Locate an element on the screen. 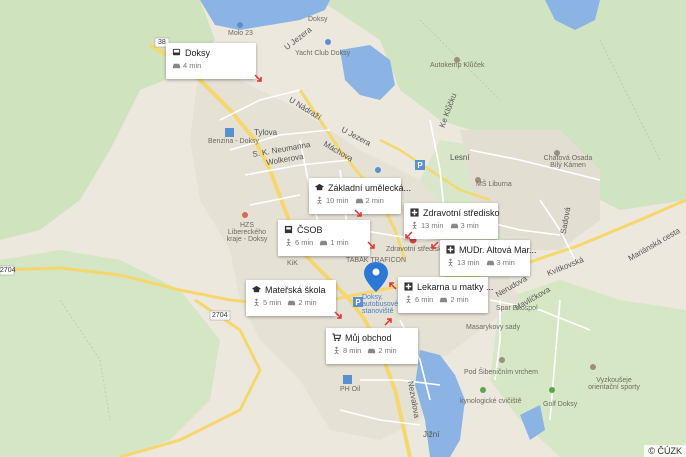  label-pod-sib: Pod Šibeničním vrchem is located at coordinates (501, 372).